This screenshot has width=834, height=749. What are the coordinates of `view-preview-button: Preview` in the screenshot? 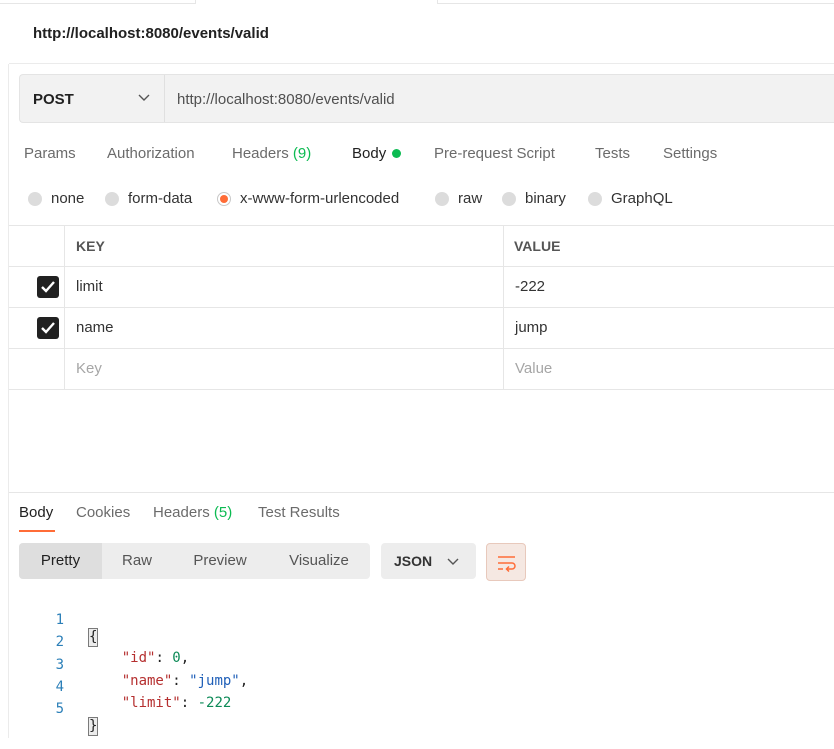 It's located at (220, 561).